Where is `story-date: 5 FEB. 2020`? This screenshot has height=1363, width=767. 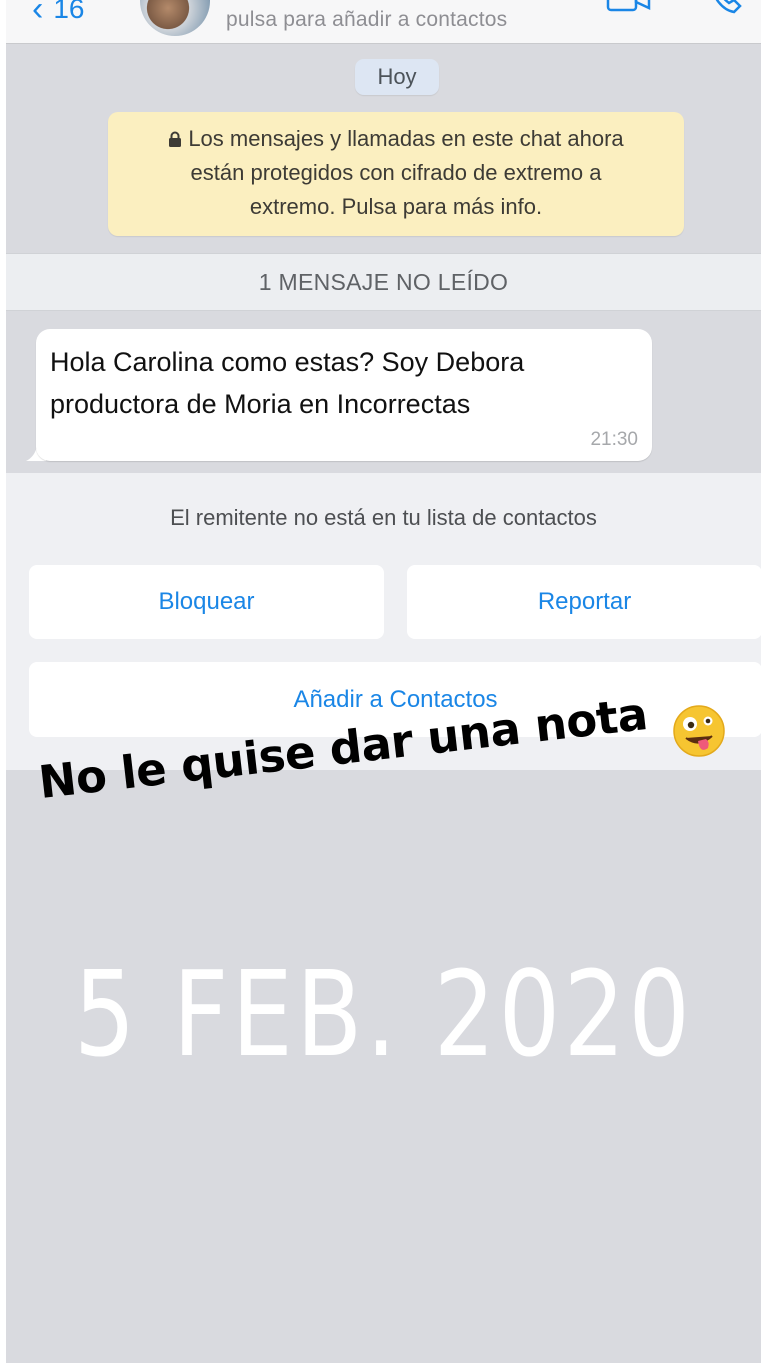
story-date: 5 FEB. 2020 is located at coordinates (383, 1014).